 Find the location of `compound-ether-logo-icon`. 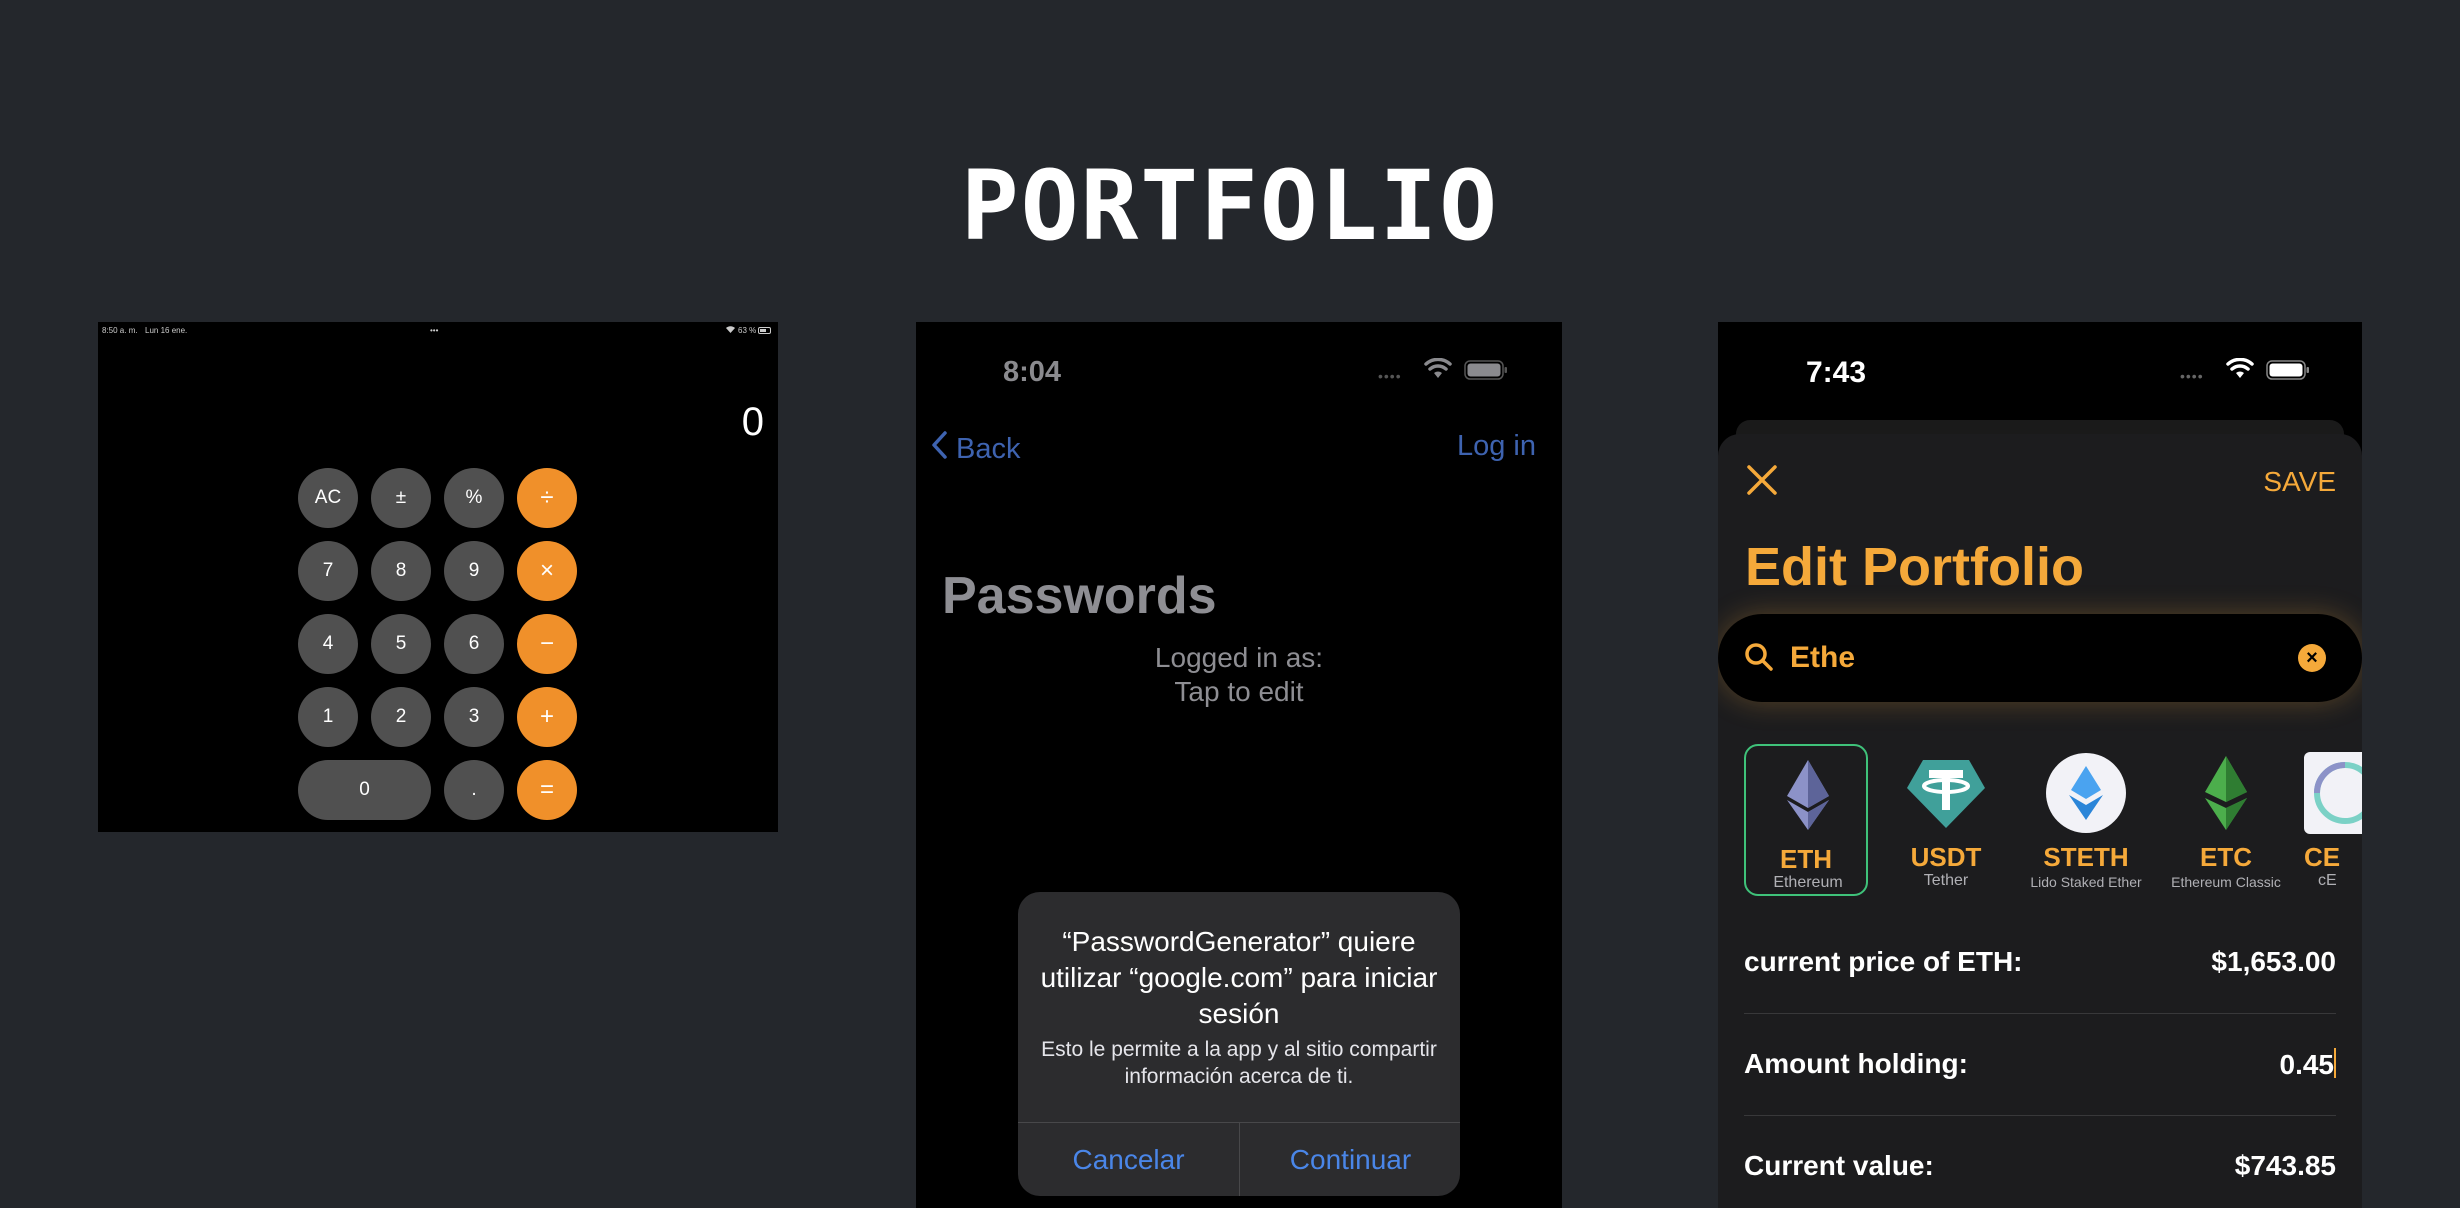

compound-ether-logo-icon is located at coordinates (2333, 793).